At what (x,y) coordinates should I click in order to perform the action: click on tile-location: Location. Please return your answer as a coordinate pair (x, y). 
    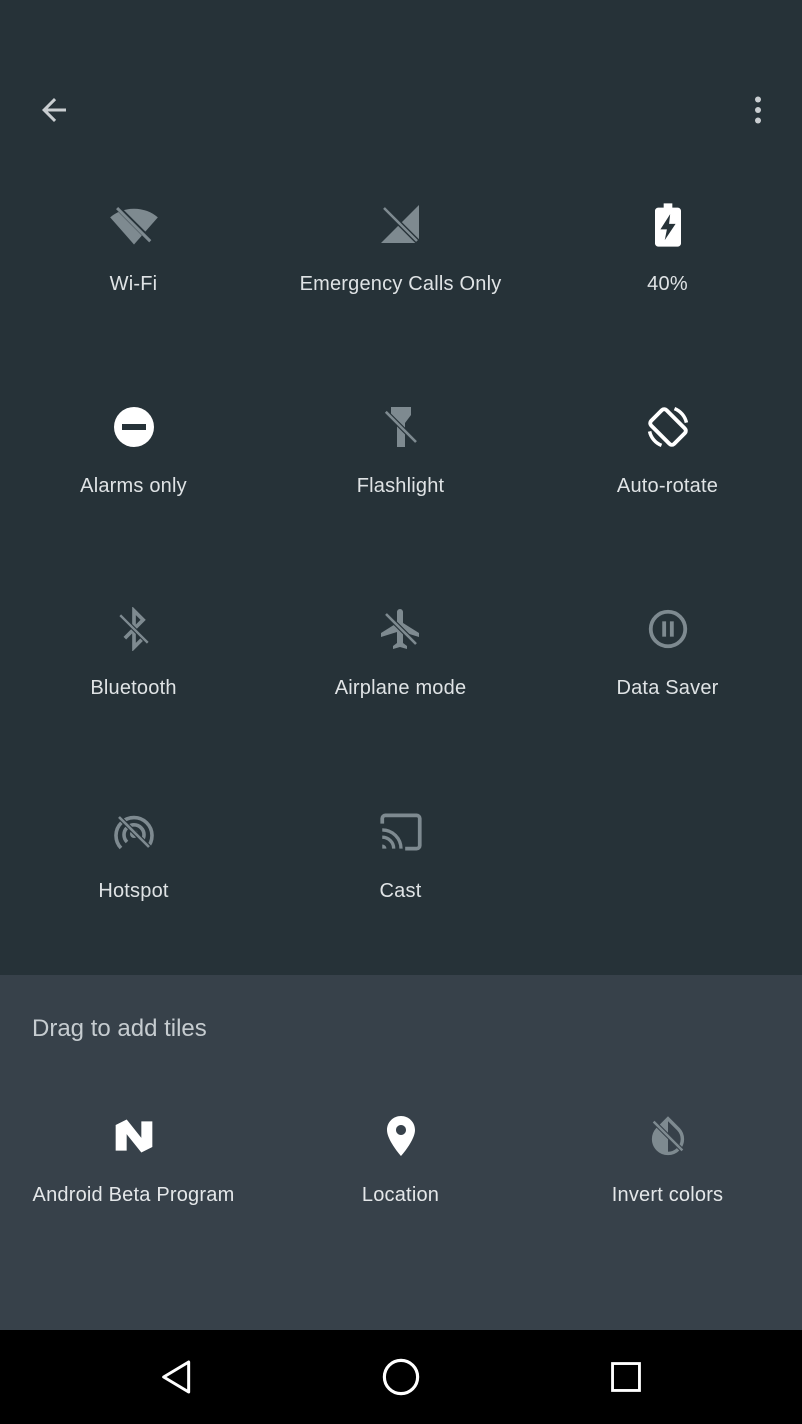
    Looking at the image, I should click on (400, 1193).